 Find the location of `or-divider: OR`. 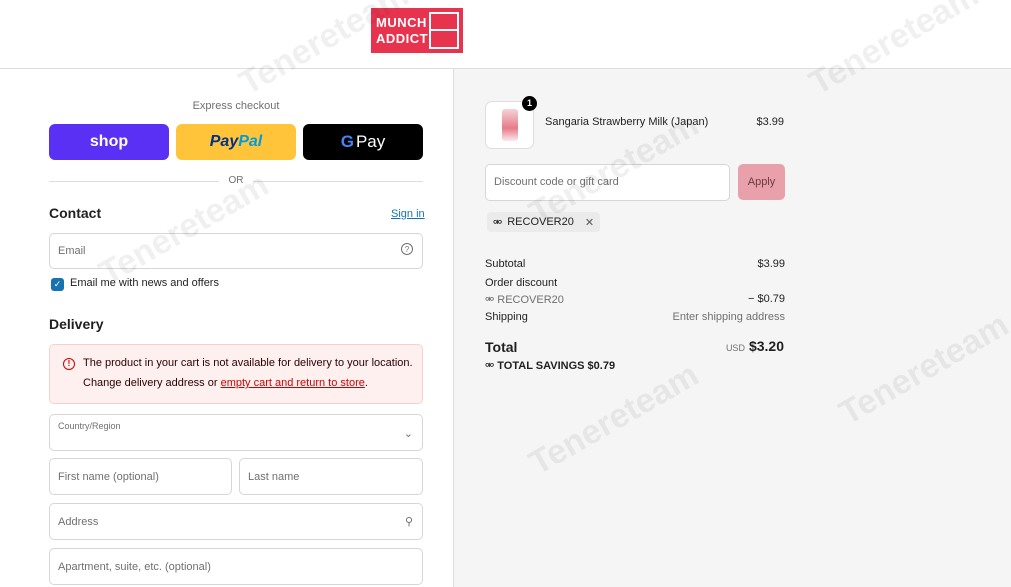

or-divider: OR is located at coordinates (236, 181).